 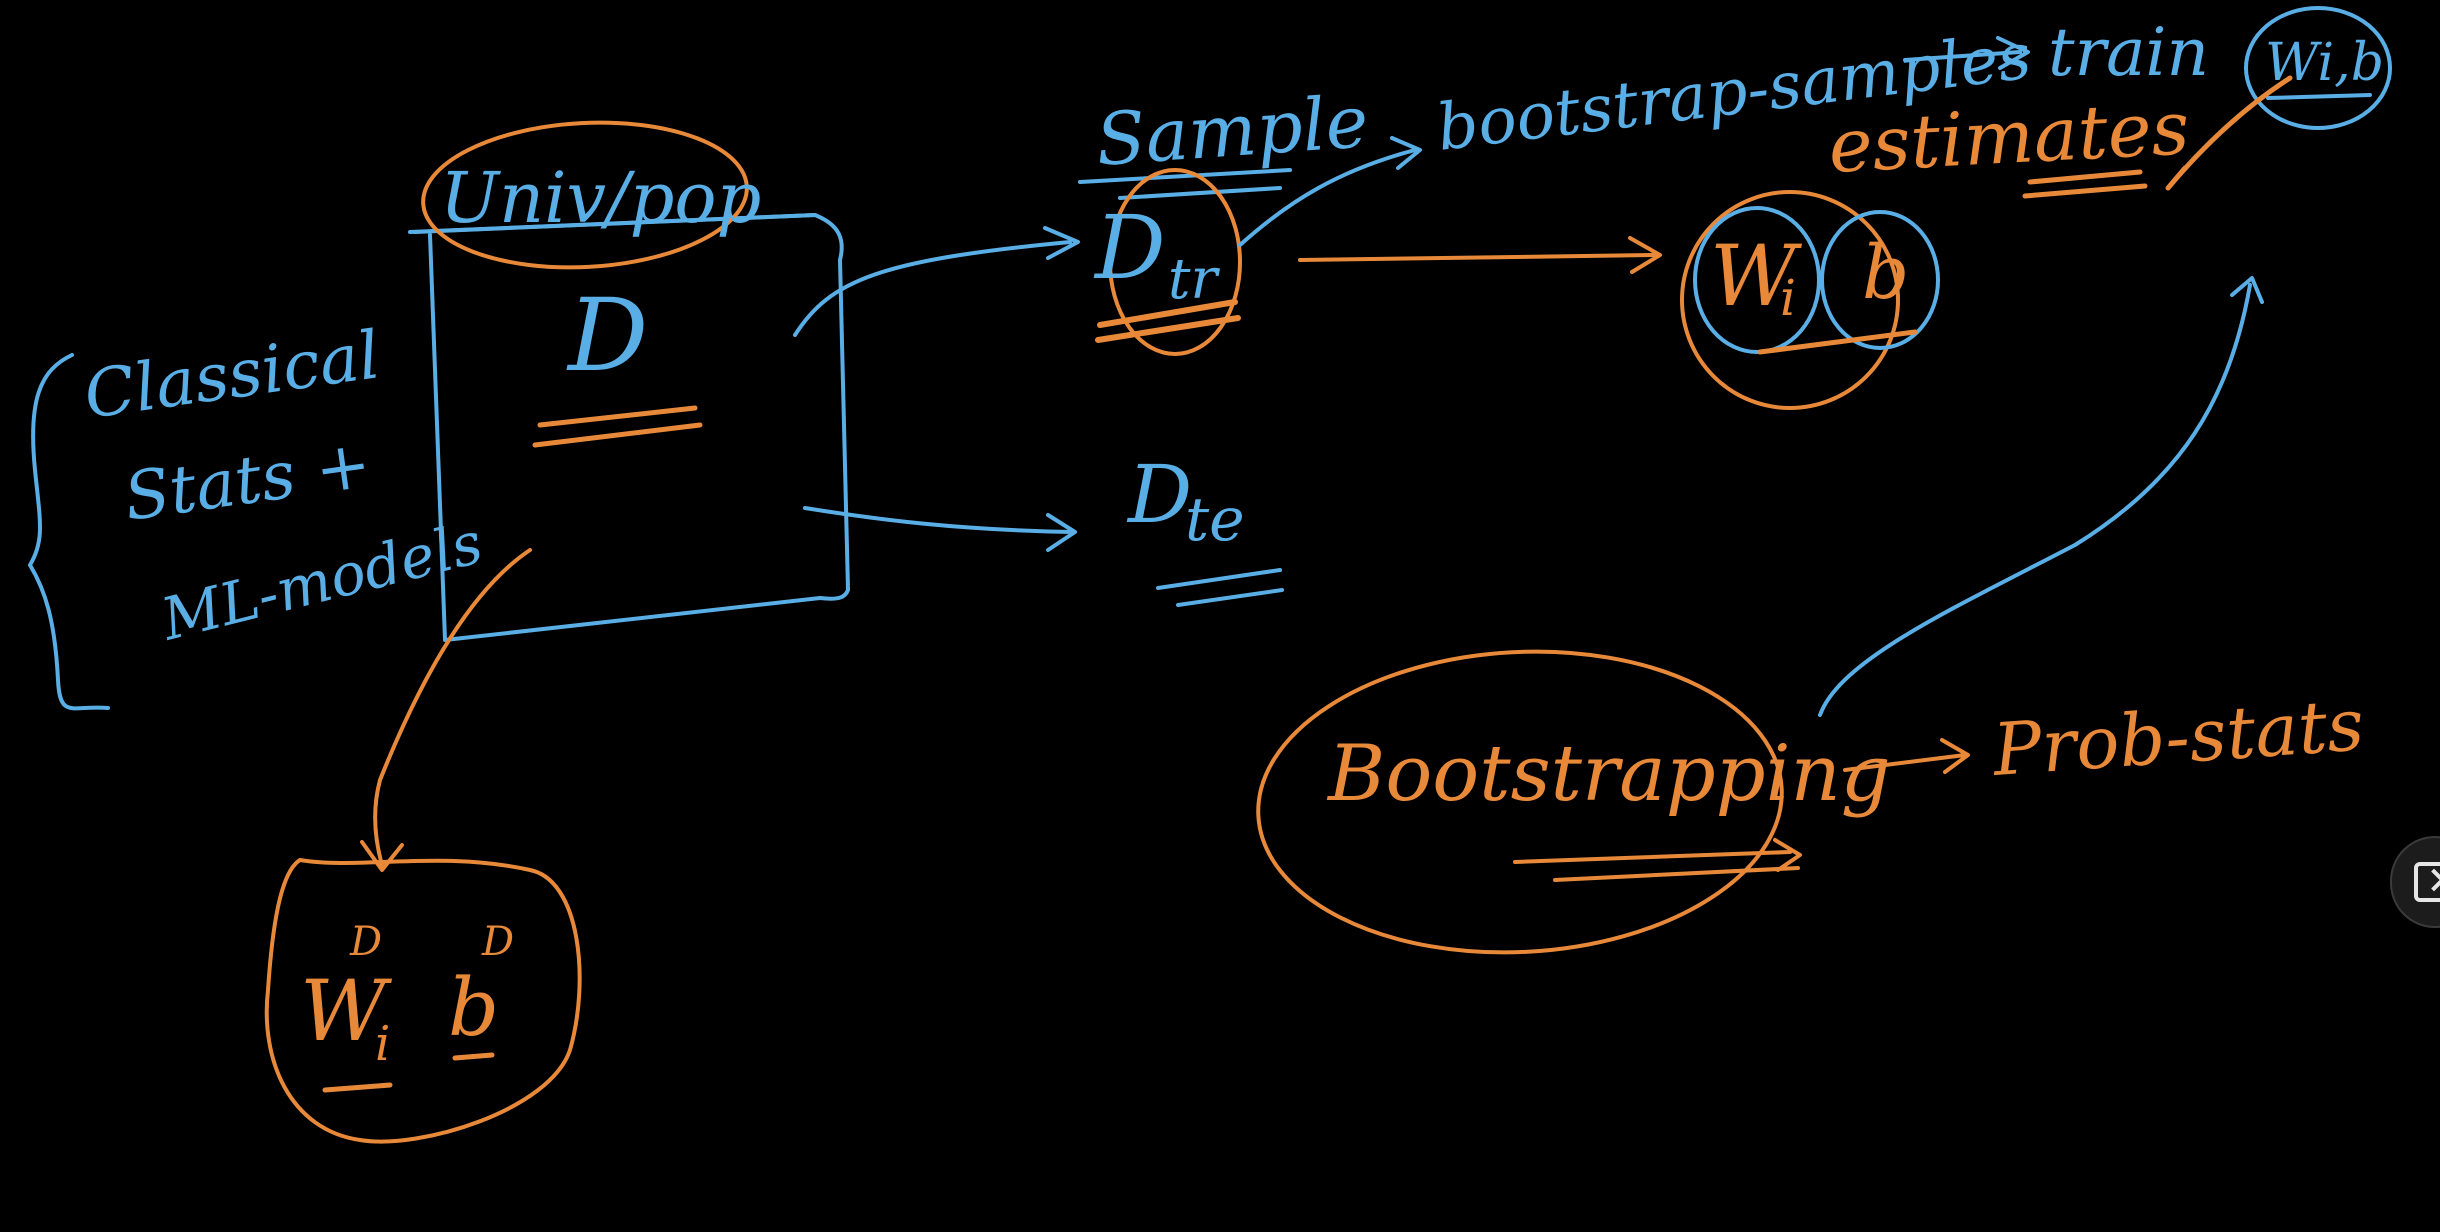 I want to click on arrow-to-estimates, so click(x=1480, y=255).